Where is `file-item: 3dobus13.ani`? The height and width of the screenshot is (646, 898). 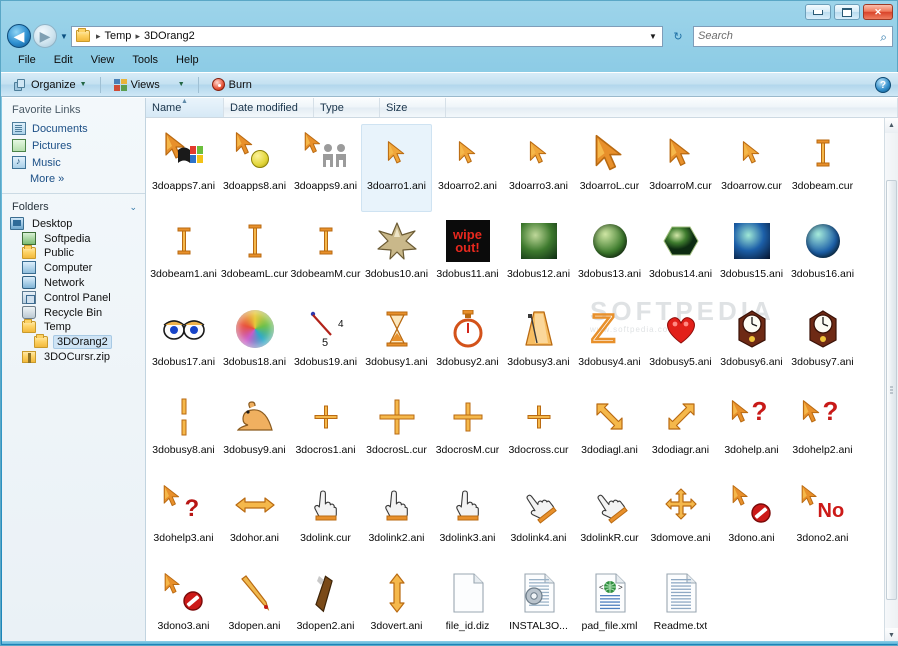 file-item: 3dobus13.ani is located at coordinates (609, 256).